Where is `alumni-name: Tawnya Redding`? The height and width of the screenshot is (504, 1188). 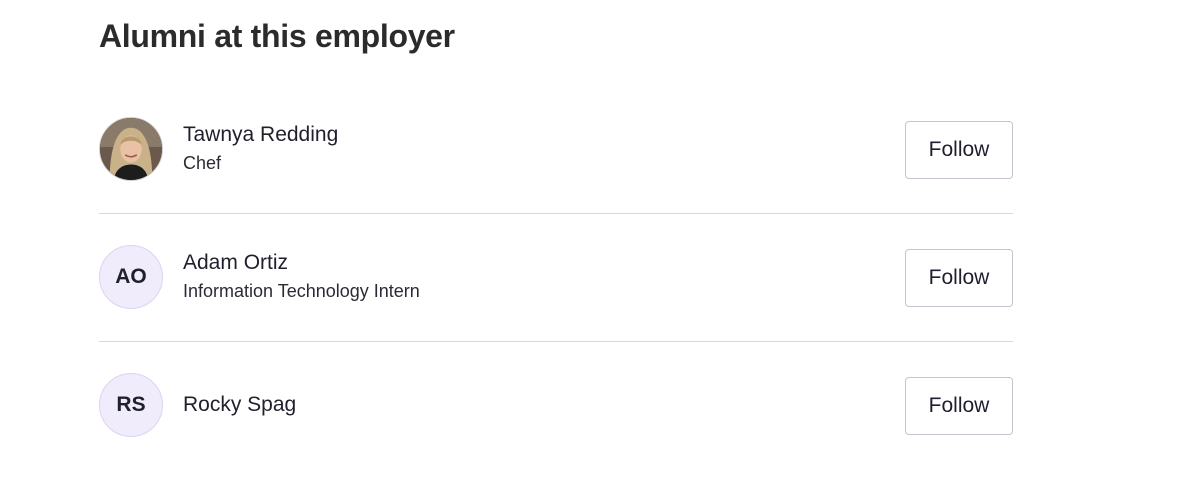
alumni-name: Tawnya Redding is located at coordinates (260, 135).